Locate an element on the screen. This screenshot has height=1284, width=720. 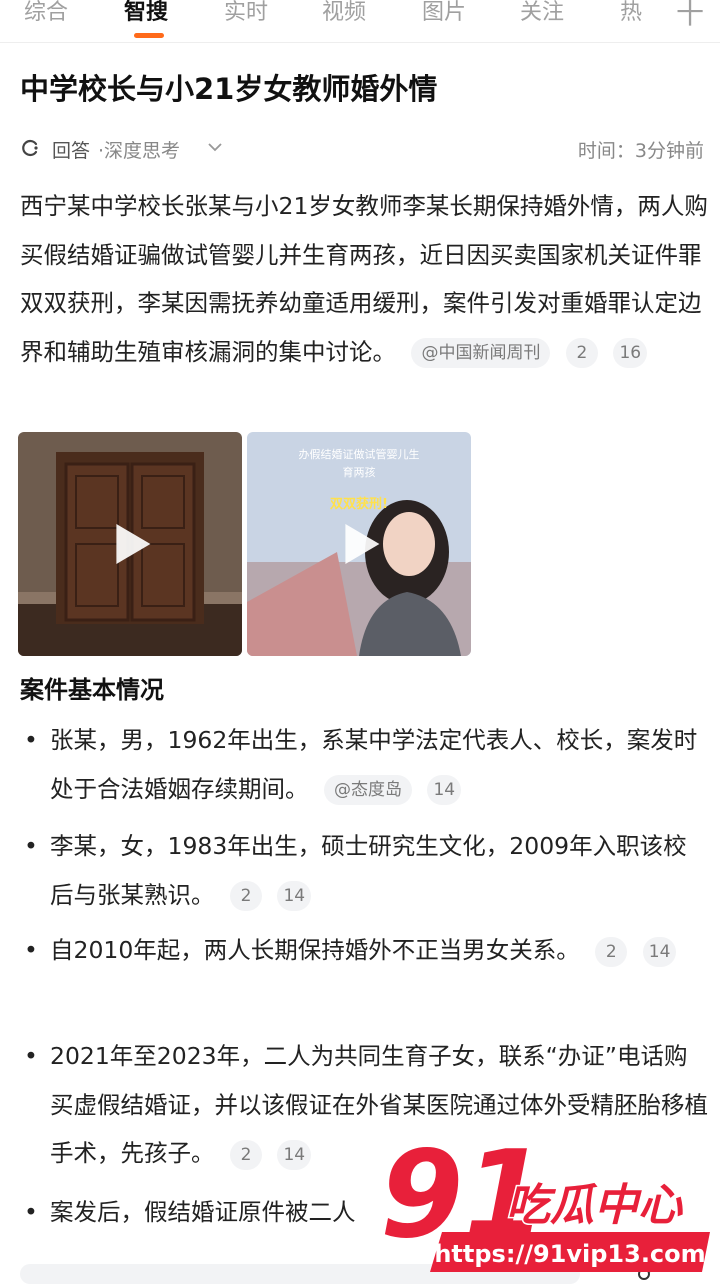
list-item: • 自2010年起，两人长期保持婚外不正当男女关系。 2 14 is located at coordinates (367, 950).